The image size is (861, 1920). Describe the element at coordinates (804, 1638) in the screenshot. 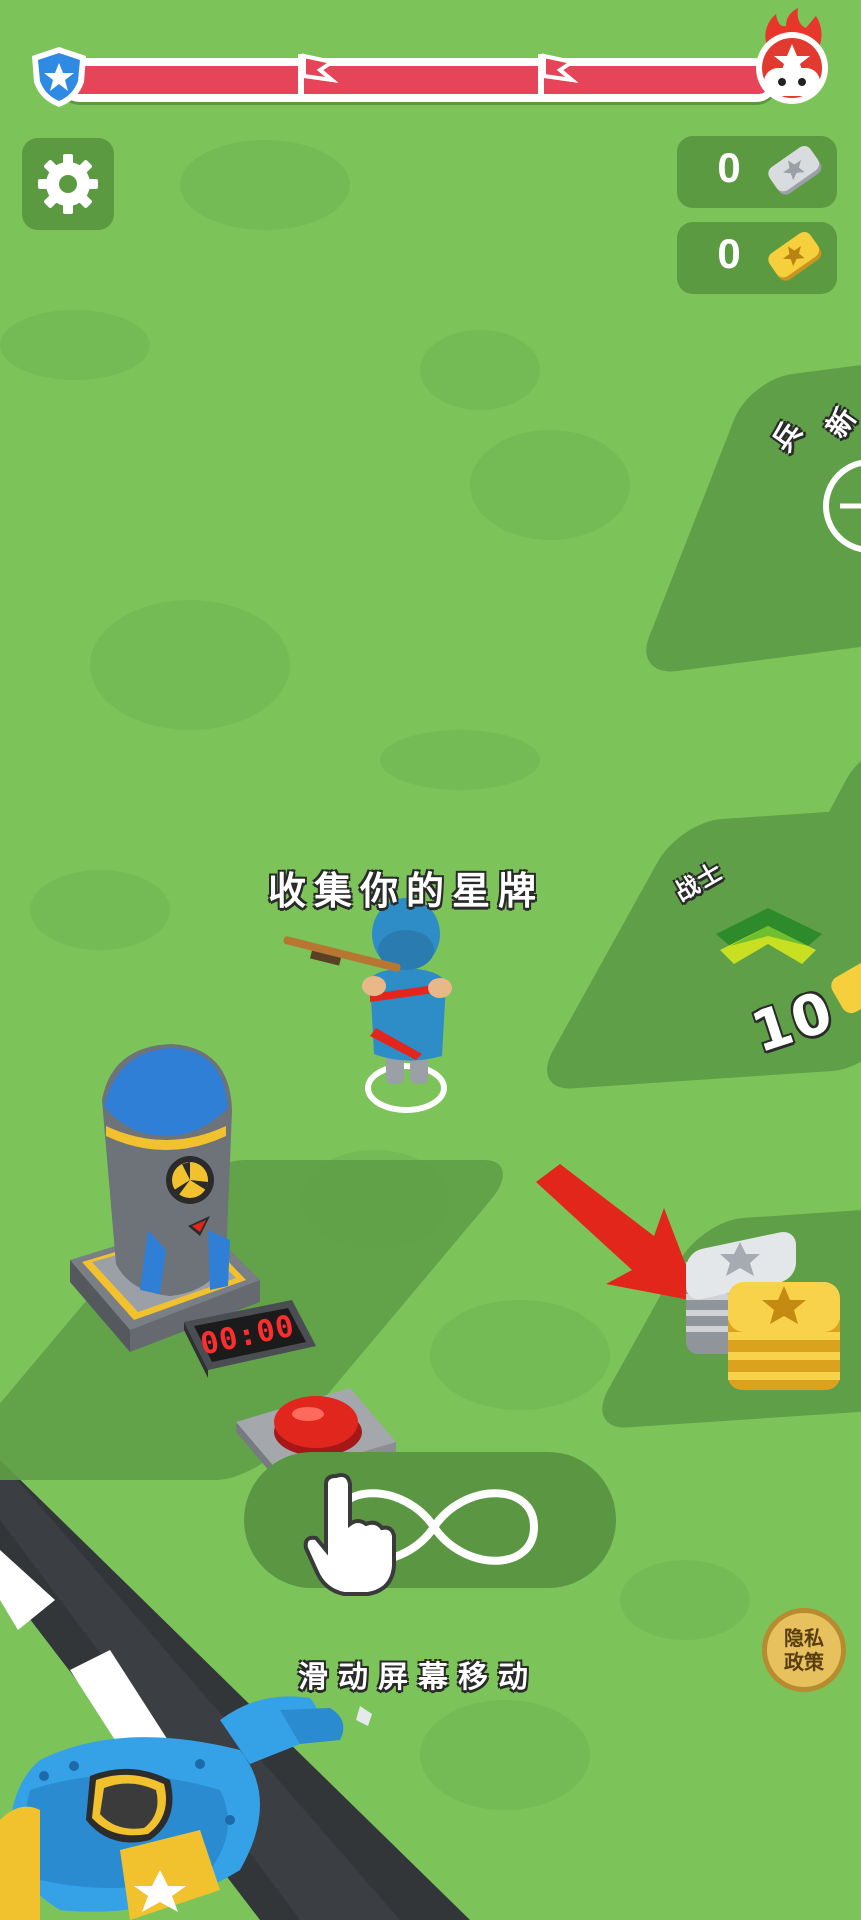

I see `privacy-label-line1: 隐私` at that location.